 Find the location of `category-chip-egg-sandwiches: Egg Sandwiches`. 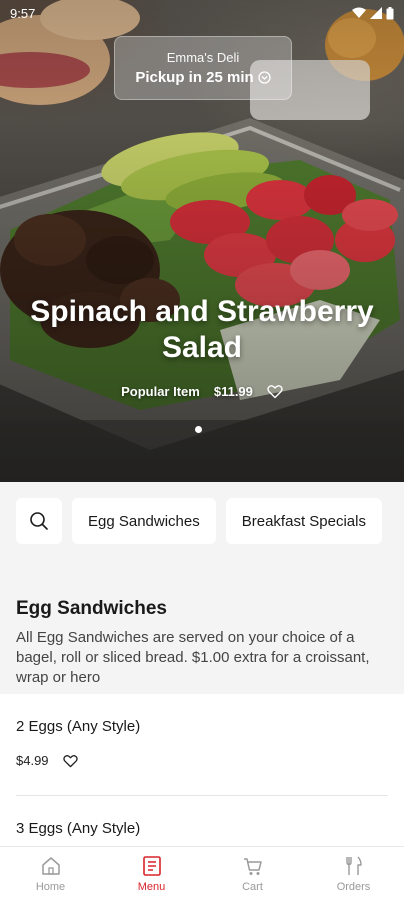

category-chip-egg-sandwiches: Egg Sandwiches is located at coordinates (144, 521).